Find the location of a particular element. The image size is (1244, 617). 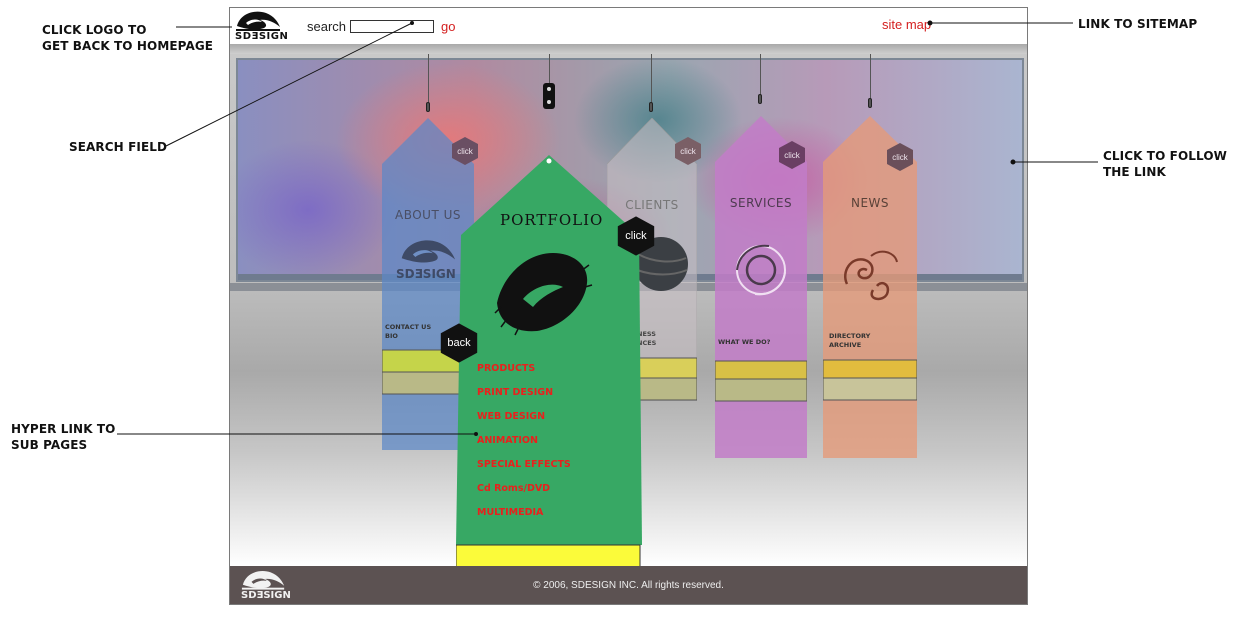

about-logo-text: SDƎSIGN is located at coordinates (426, 274).